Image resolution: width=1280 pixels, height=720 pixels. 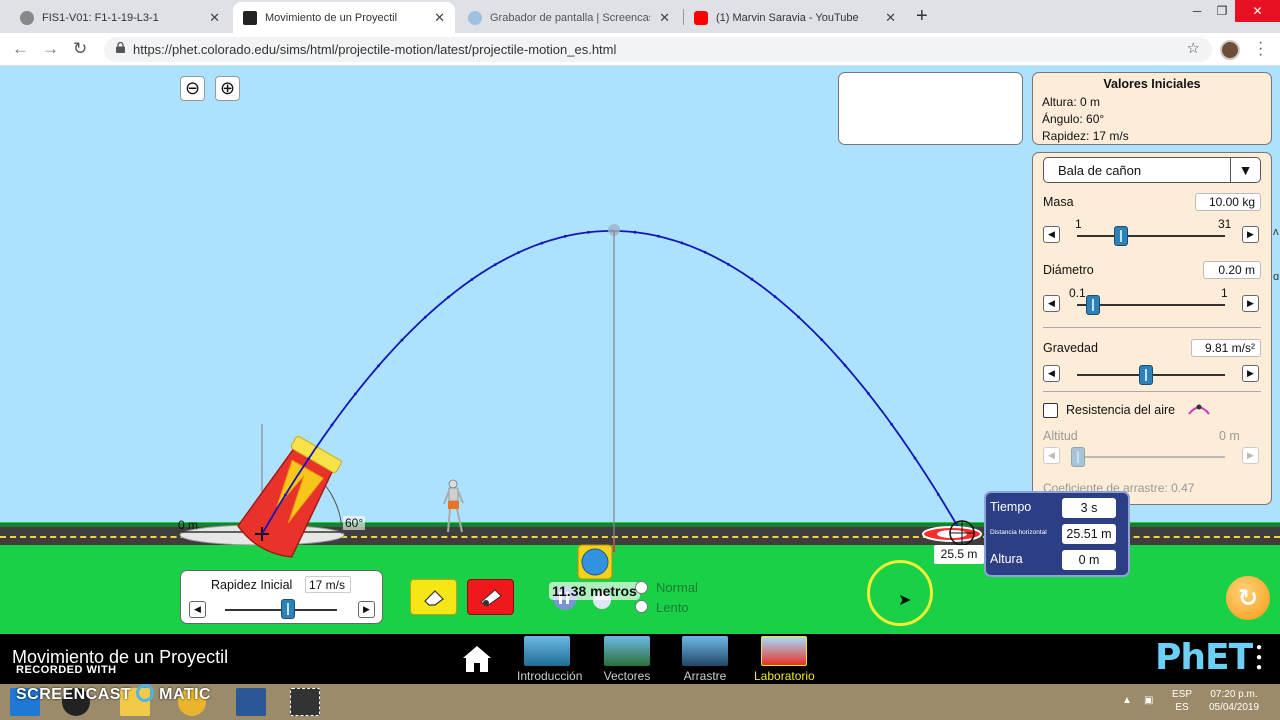 I want to click on speed-slider-thumb, so click(x=288, y=609).